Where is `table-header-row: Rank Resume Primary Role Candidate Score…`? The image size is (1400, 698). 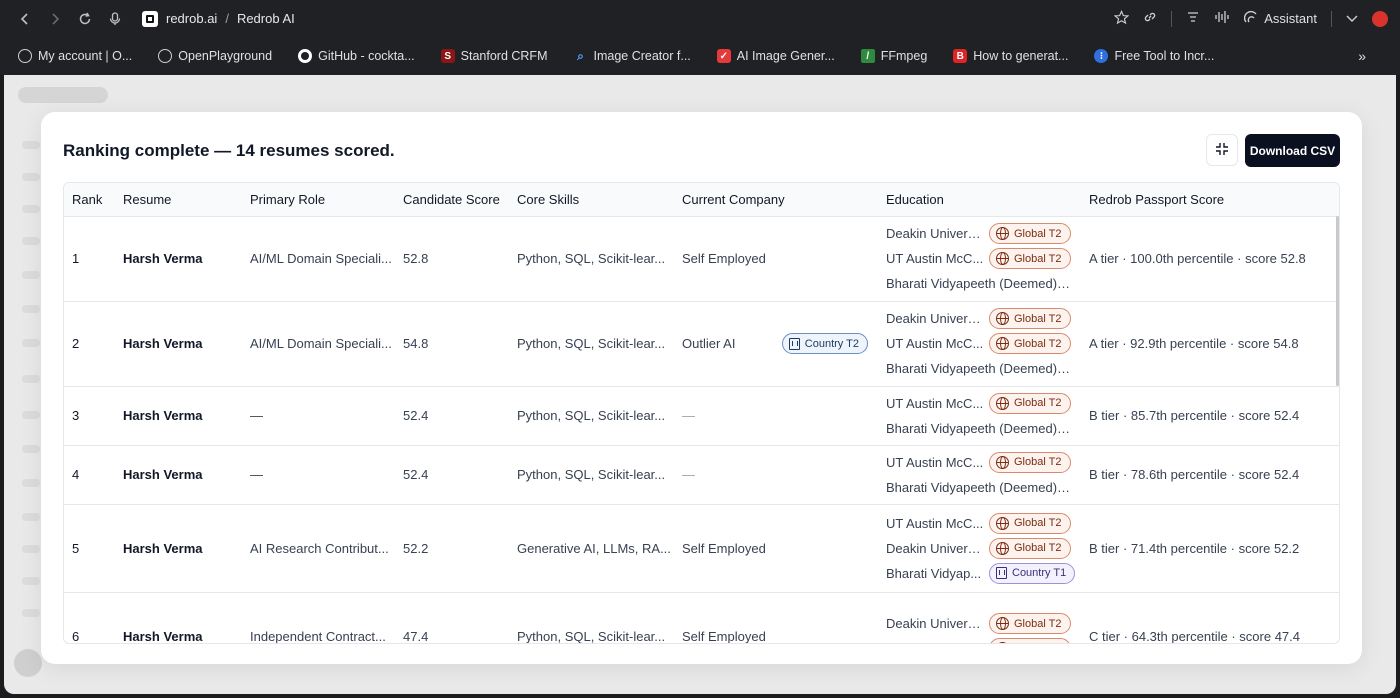 table-header-row: Rank Resume Primary Role Candidate Score… is located at coordinates (701, 200).